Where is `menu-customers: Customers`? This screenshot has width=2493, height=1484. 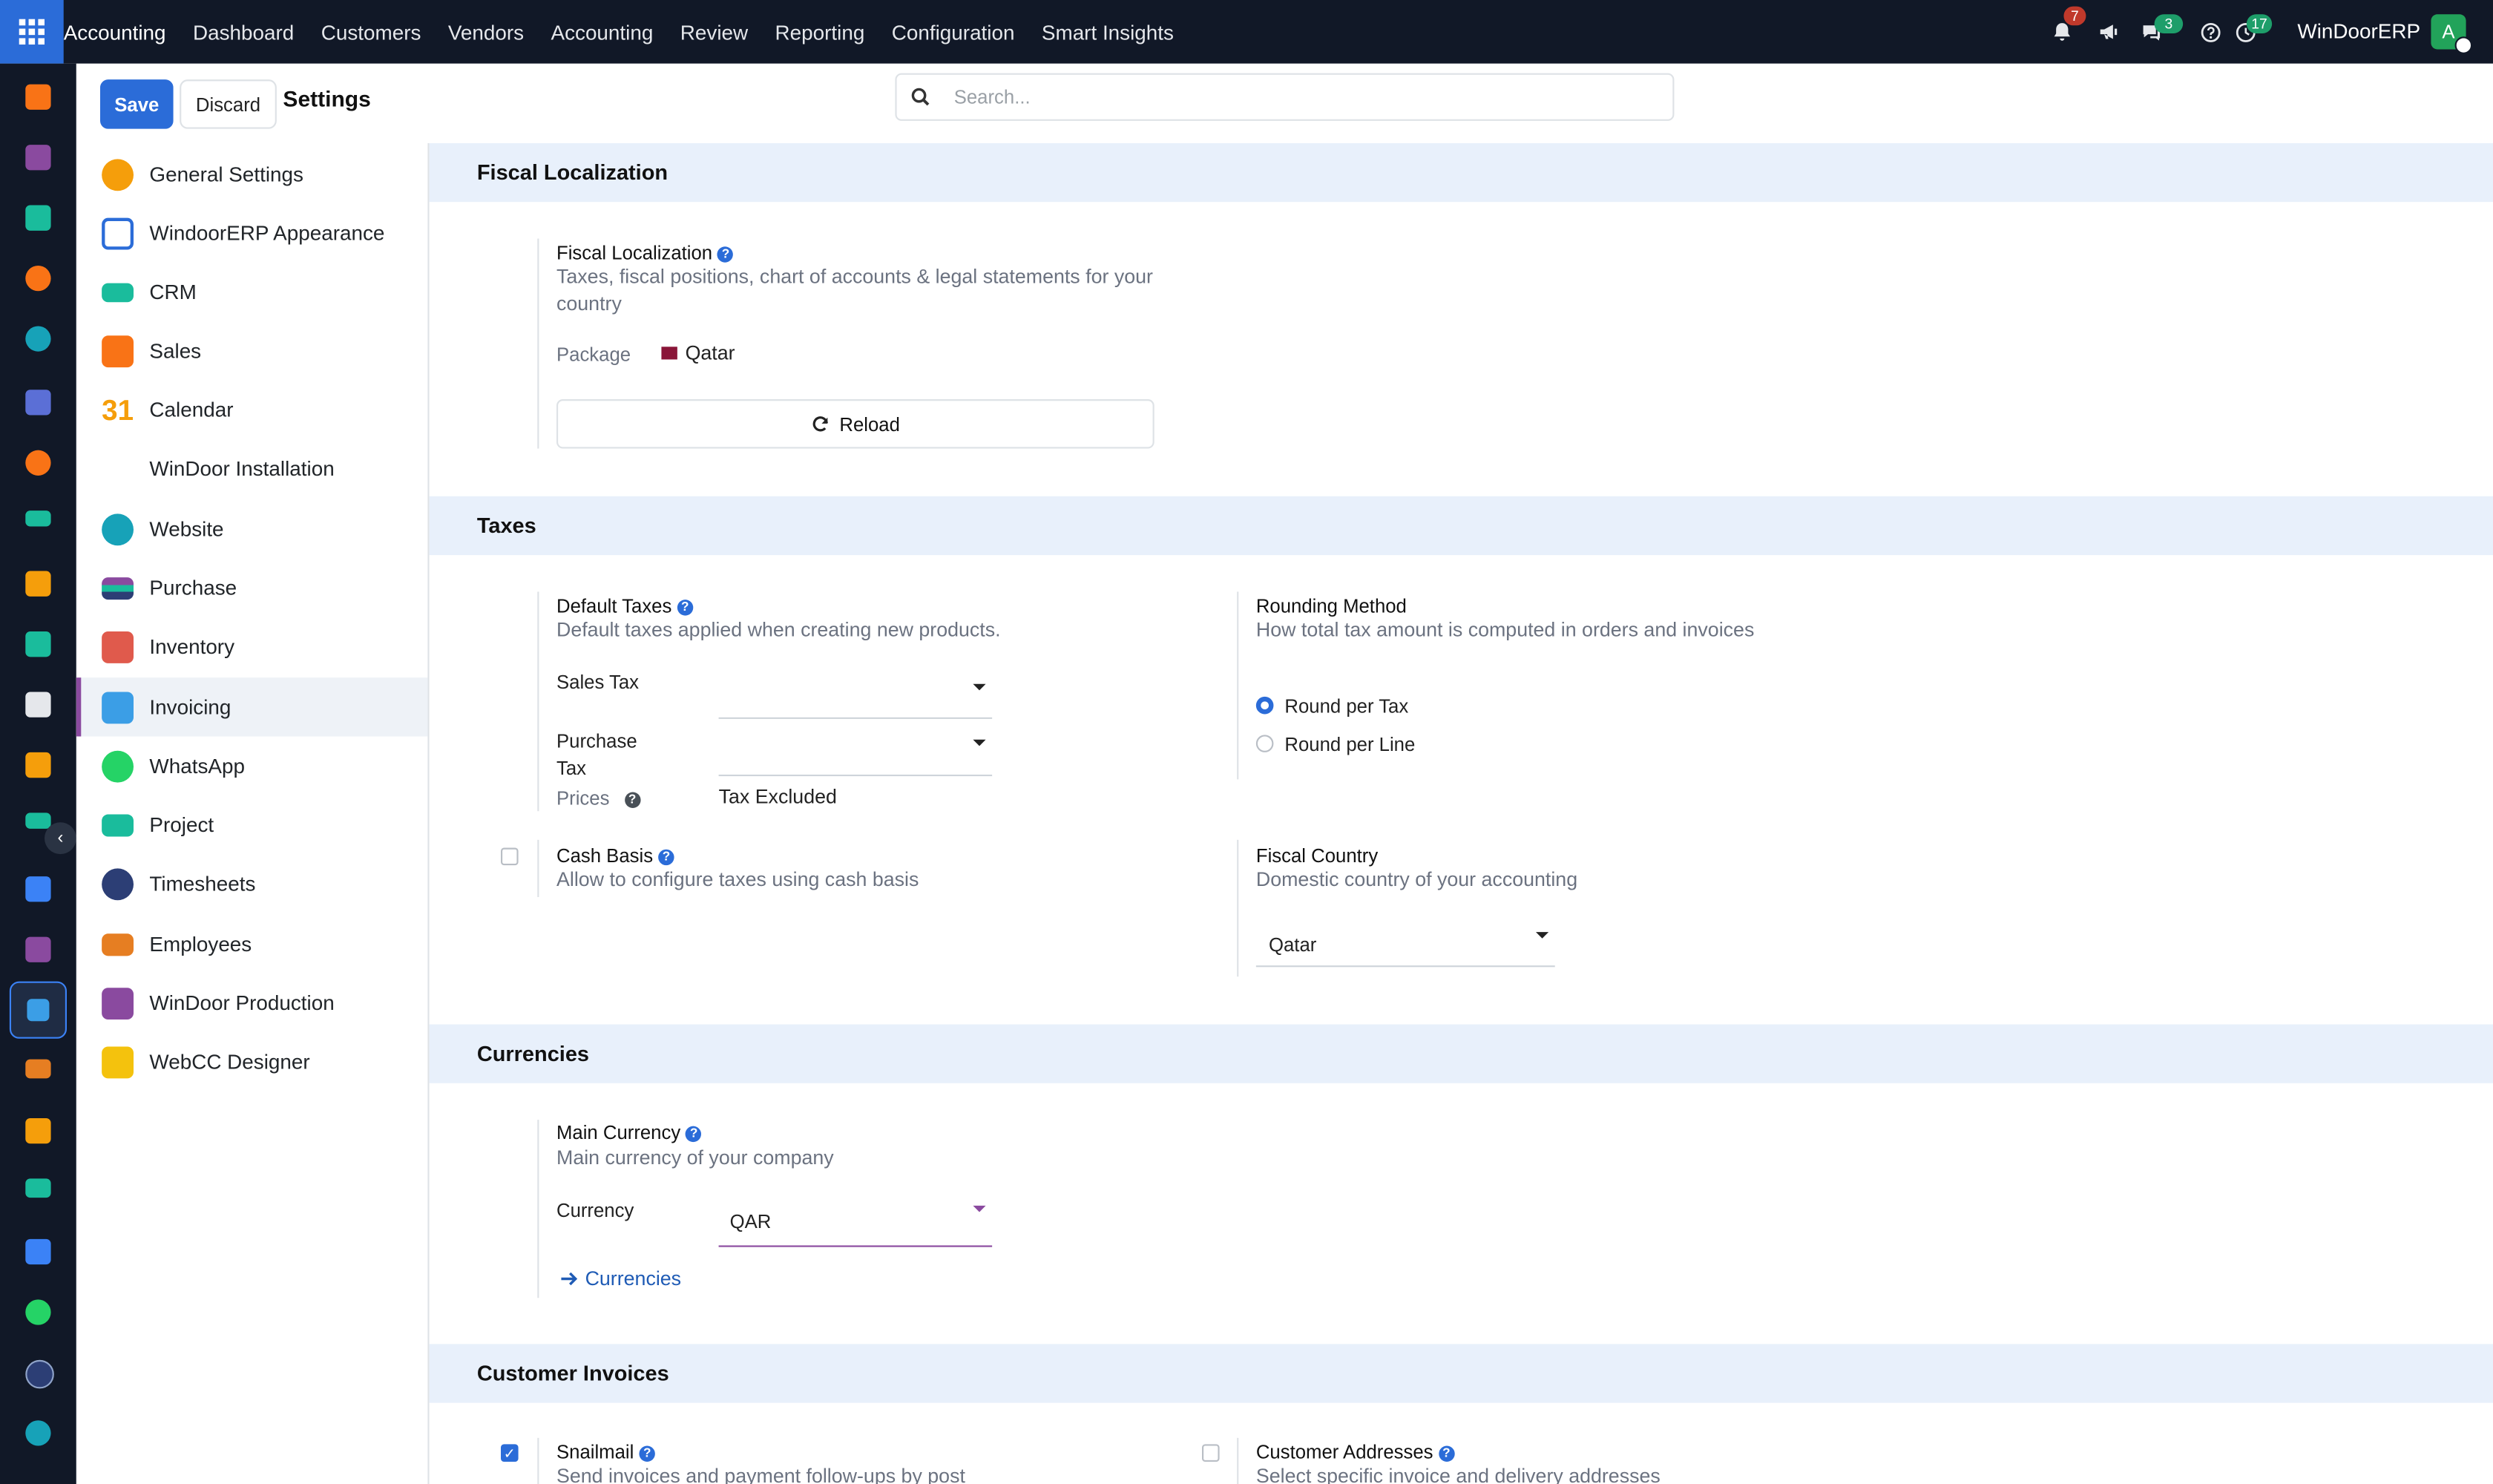
menu-customers: Customers is located at coordinates (371, 32).